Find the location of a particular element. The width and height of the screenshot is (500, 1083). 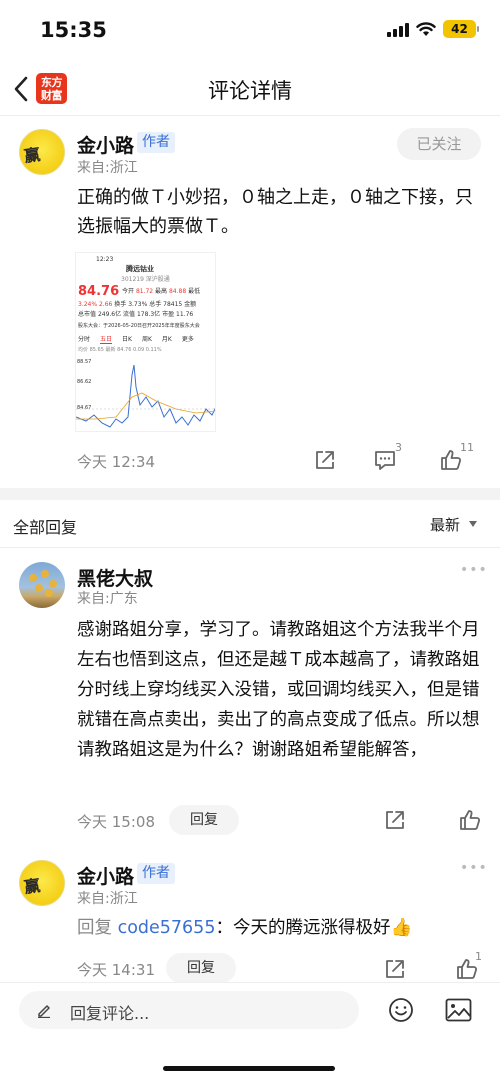

status-icons: 42 is located at coordinates (433, 29).